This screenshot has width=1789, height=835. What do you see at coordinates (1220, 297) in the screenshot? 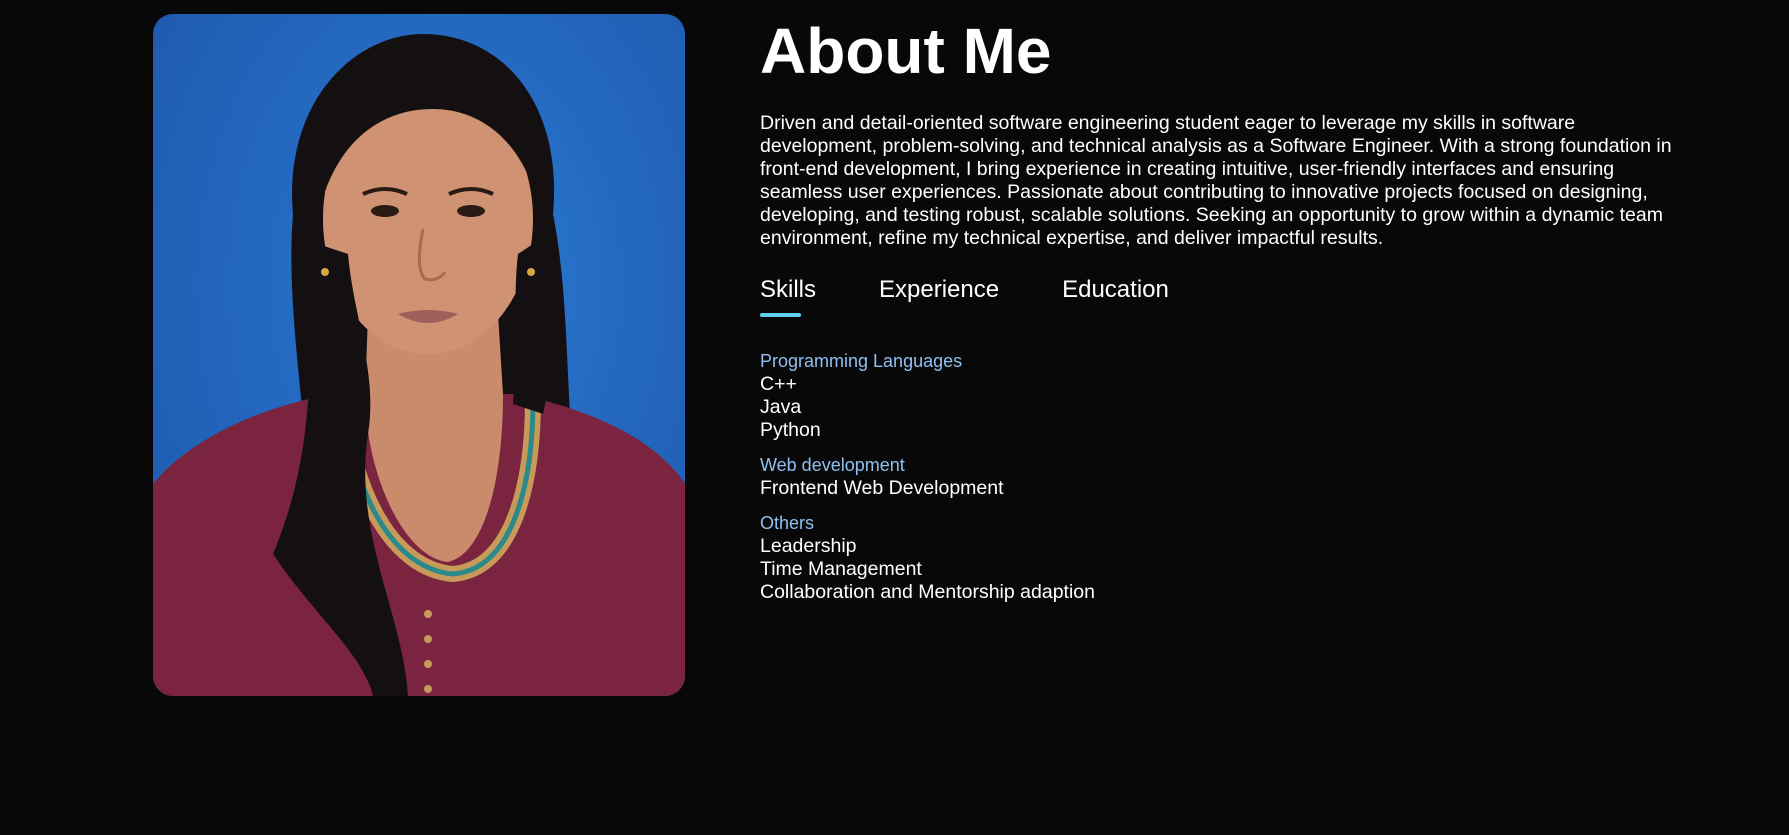
I see `tab-bar: Skills Experience Education` at bounding box center [1220, 297].